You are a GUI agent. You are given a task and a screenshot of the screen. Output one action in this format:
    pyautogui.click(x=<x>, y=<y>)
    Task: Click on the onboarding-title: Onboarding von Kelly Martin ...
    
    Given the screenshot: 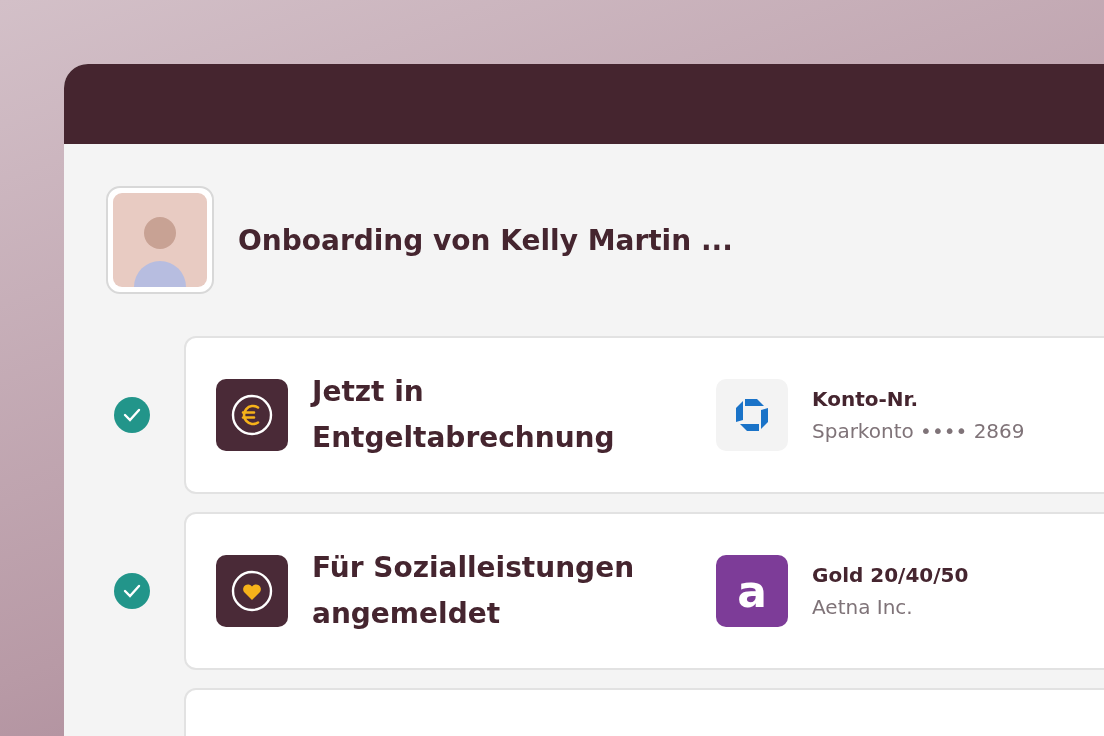 What is the action you would take?
    pyautogui.click(x=485, y=240)
    